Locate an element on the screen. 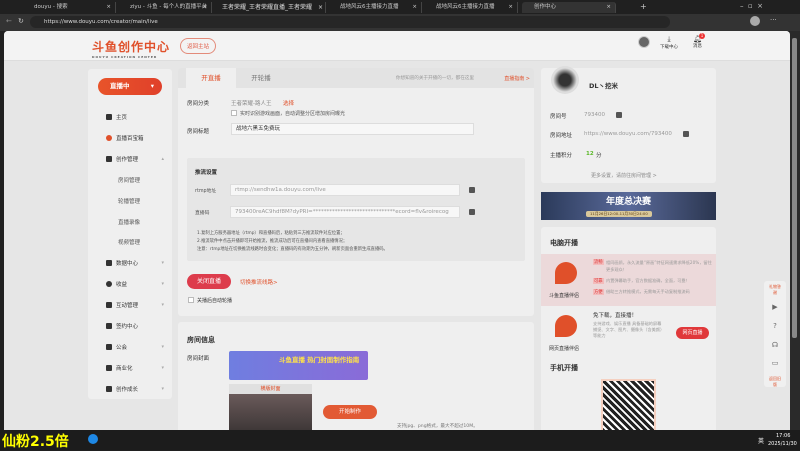  score-label: 主播积分 is located at coordinates (561, 156).